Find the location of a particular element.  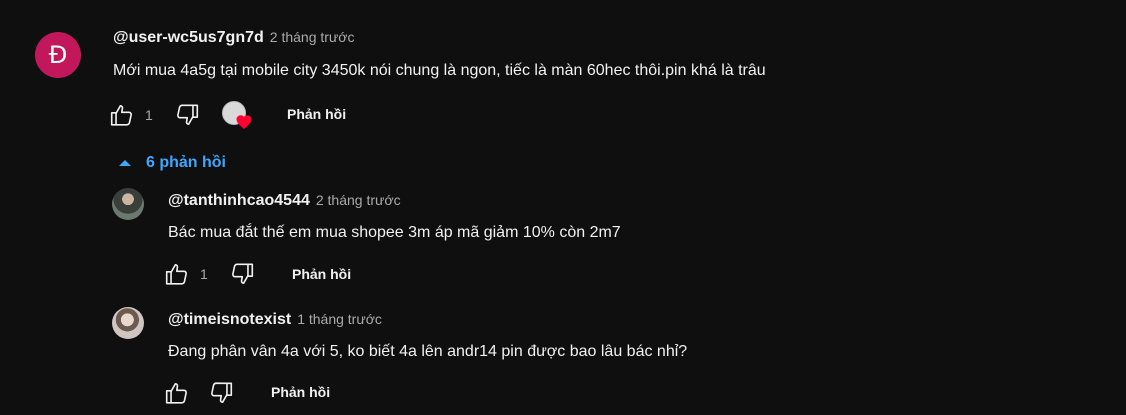

reply-header: @tanthinhcao4544 2 tháng trước is located at coordinates (284, 201).